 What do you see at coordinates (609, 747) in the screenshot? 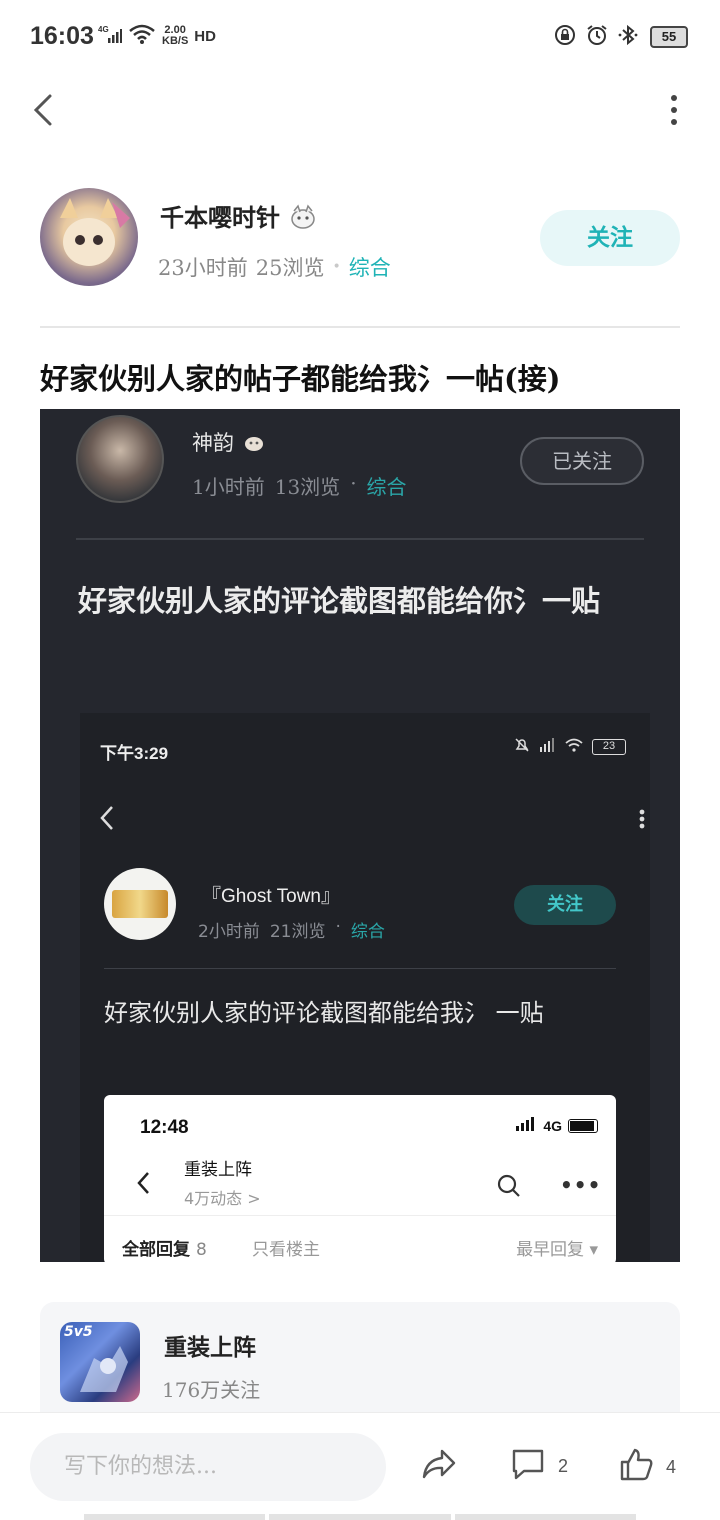
I see `battery-icon: 23` at bounding box center [609, 747].